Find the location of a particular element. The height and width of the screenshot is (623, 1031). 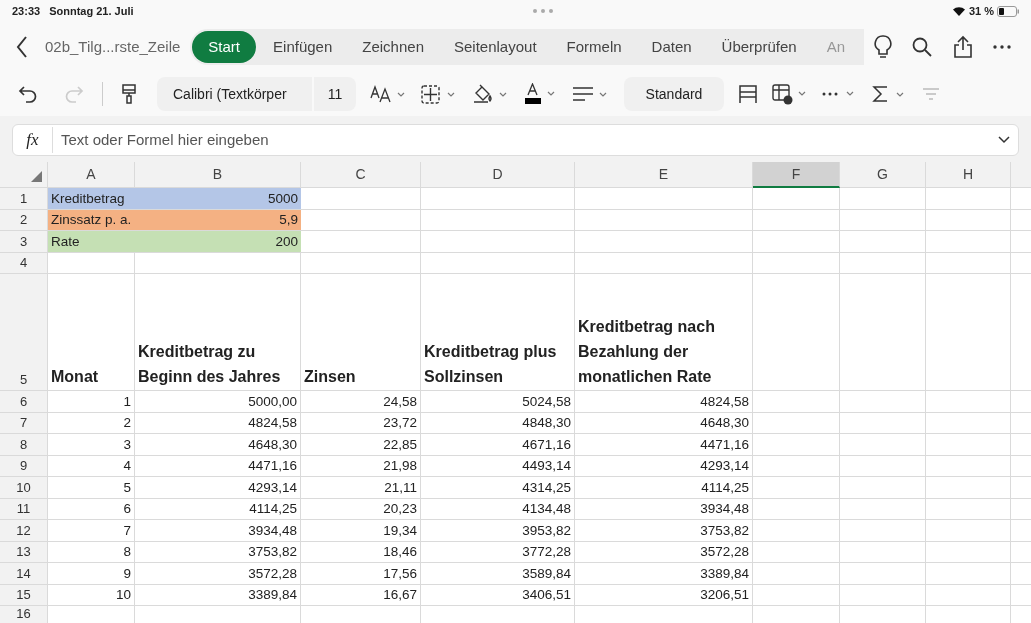

column-header: B is located at coordinates (218, 175).